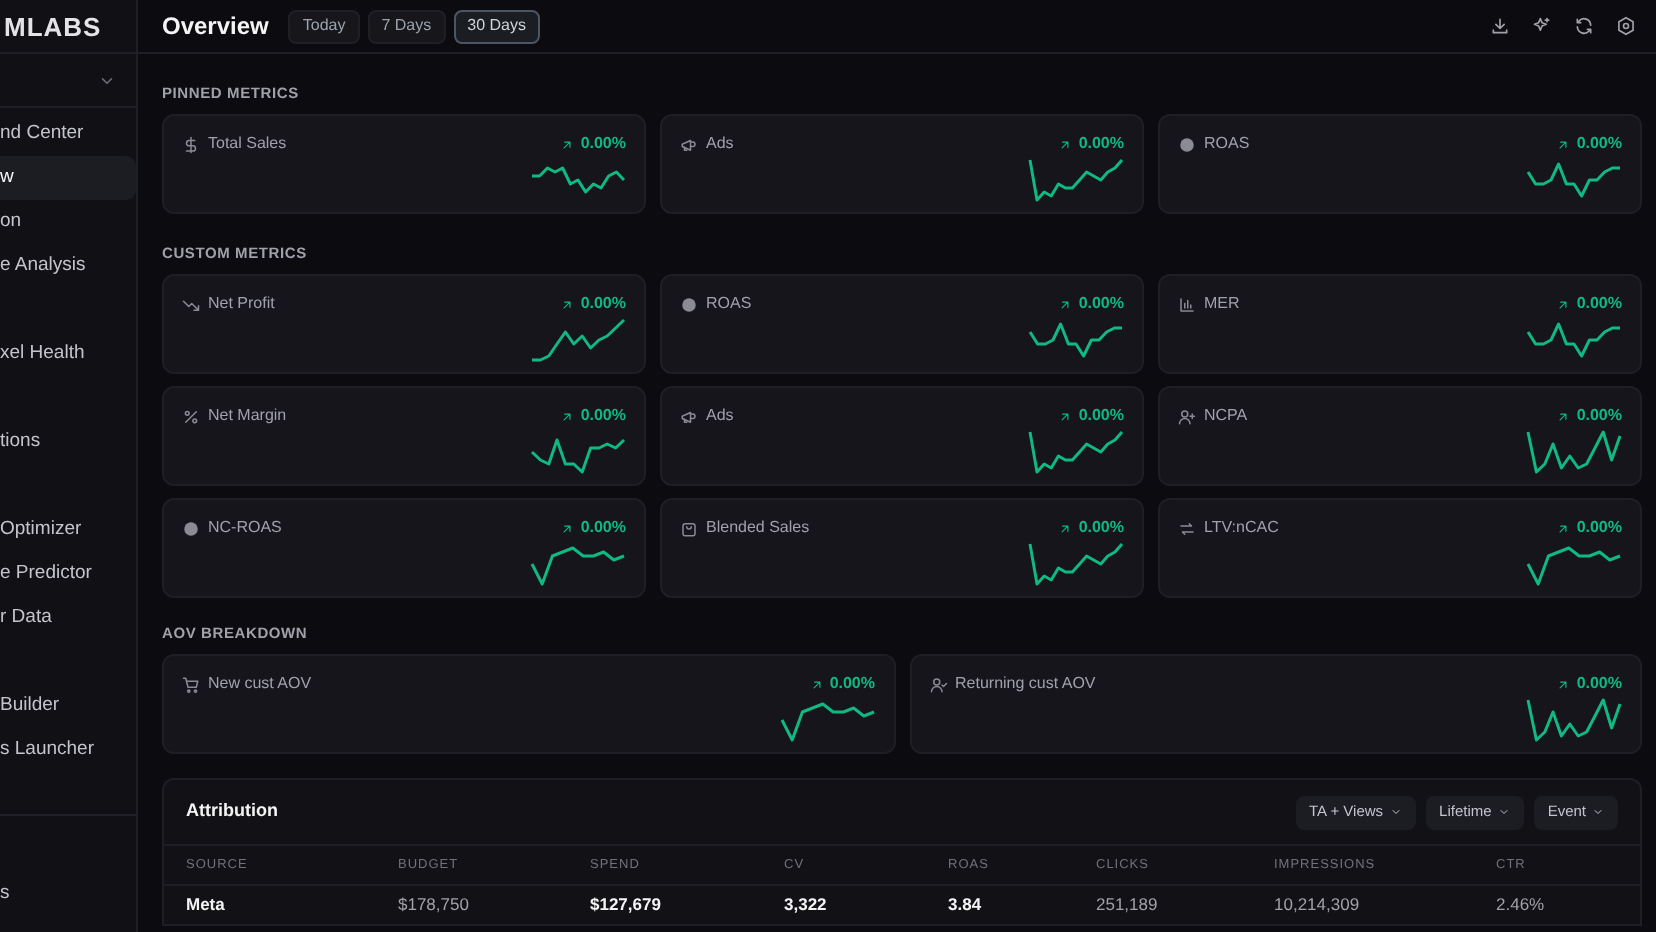 This screenshot has width=1656, height=932. I want to click on bar-chart-icon, so click(1187, 304).